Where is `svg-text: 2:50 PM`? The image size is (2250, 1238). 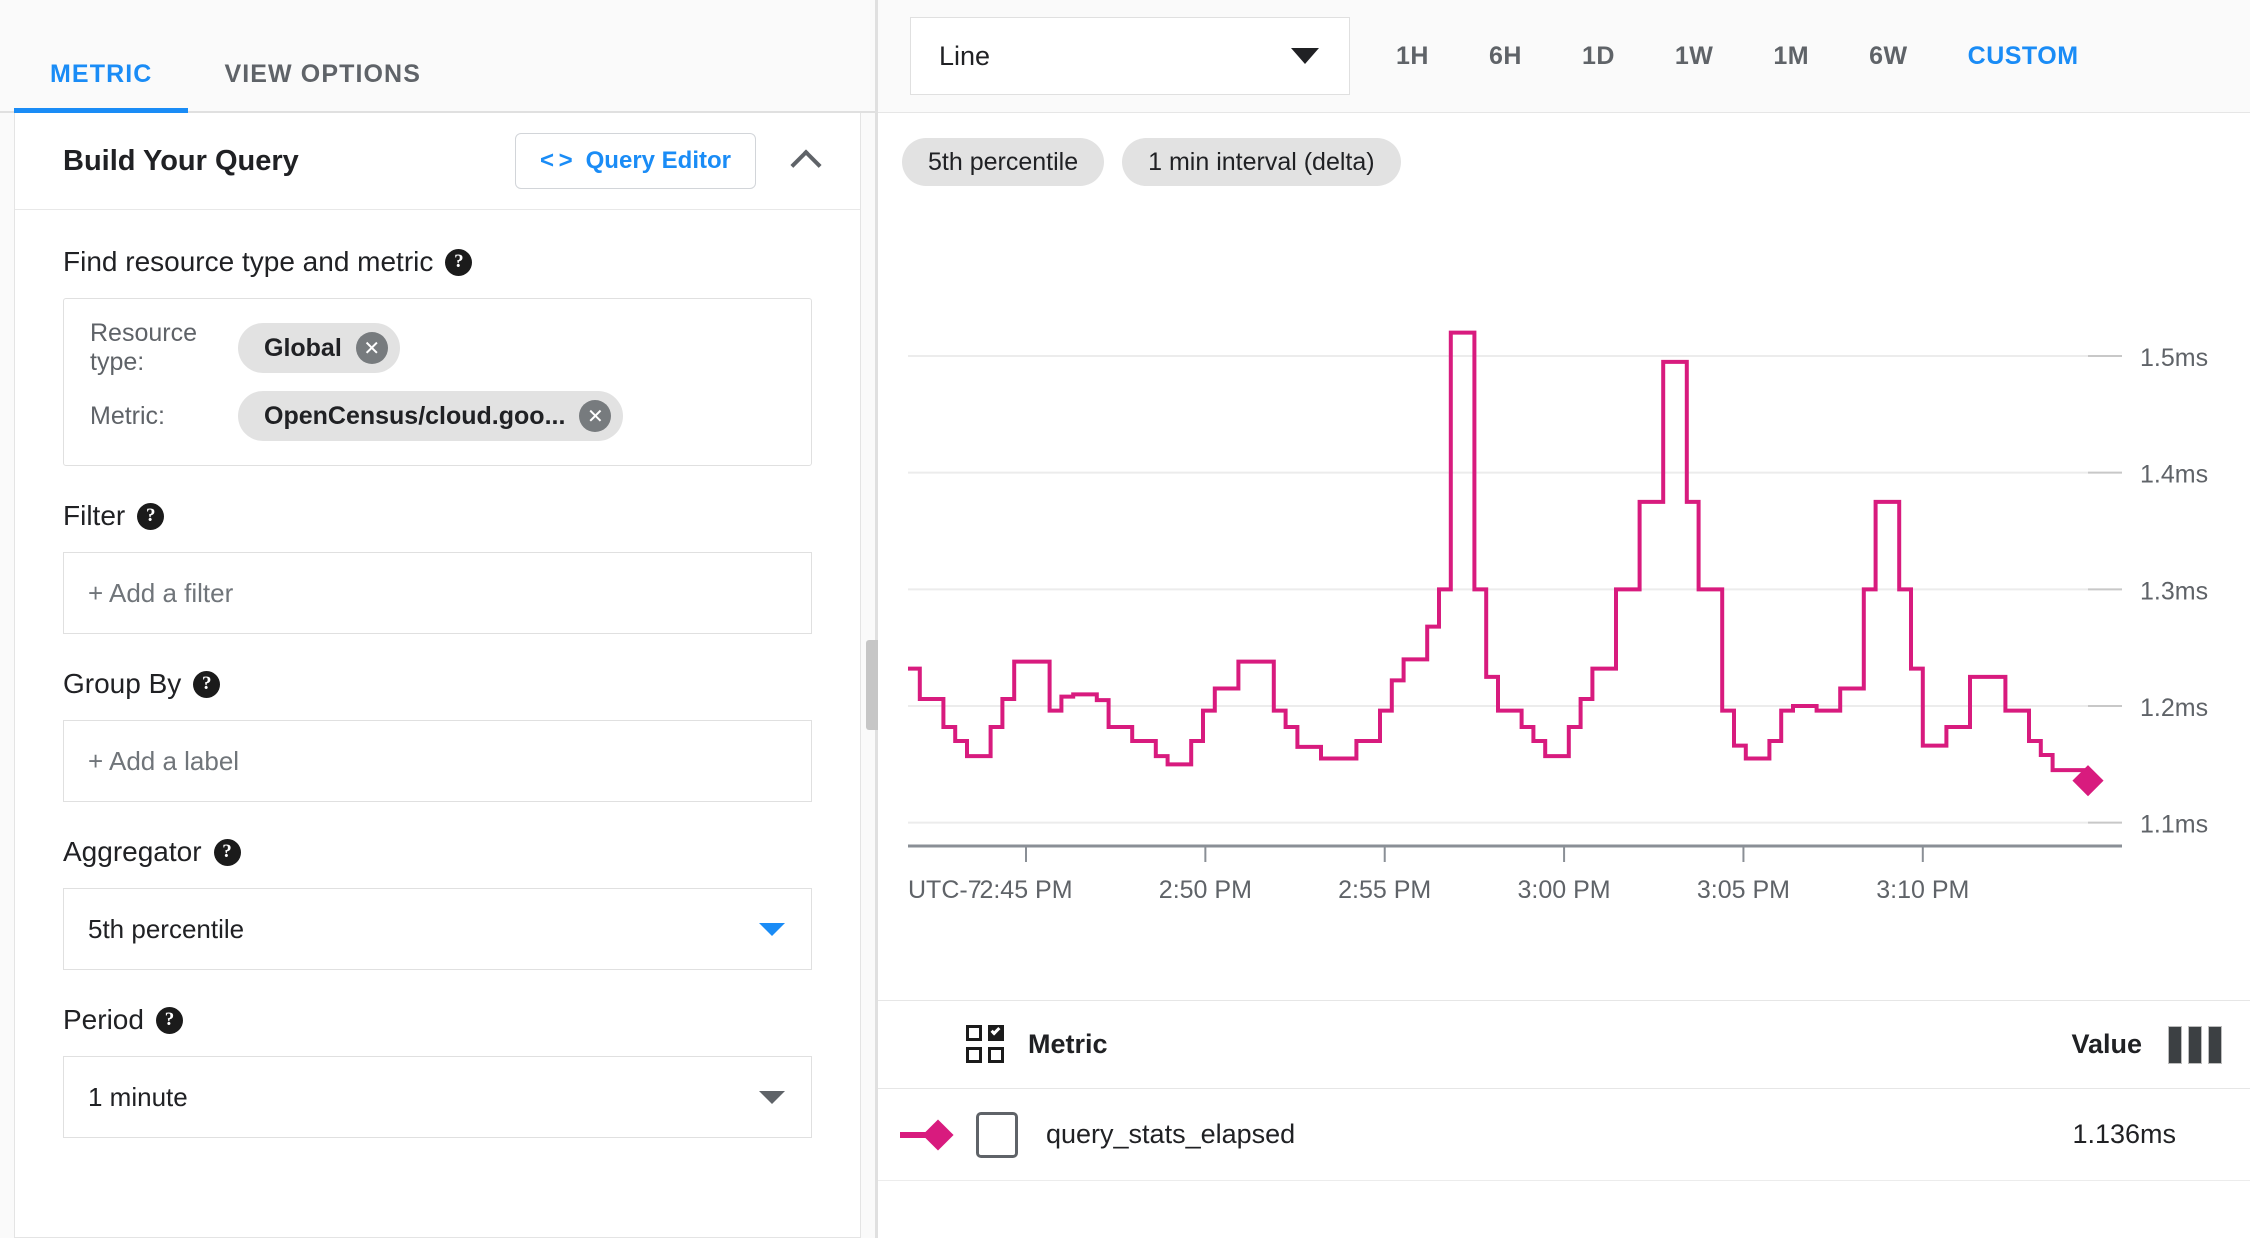
svg-text: 2:50 PM is located at coordinates (1205, 890).